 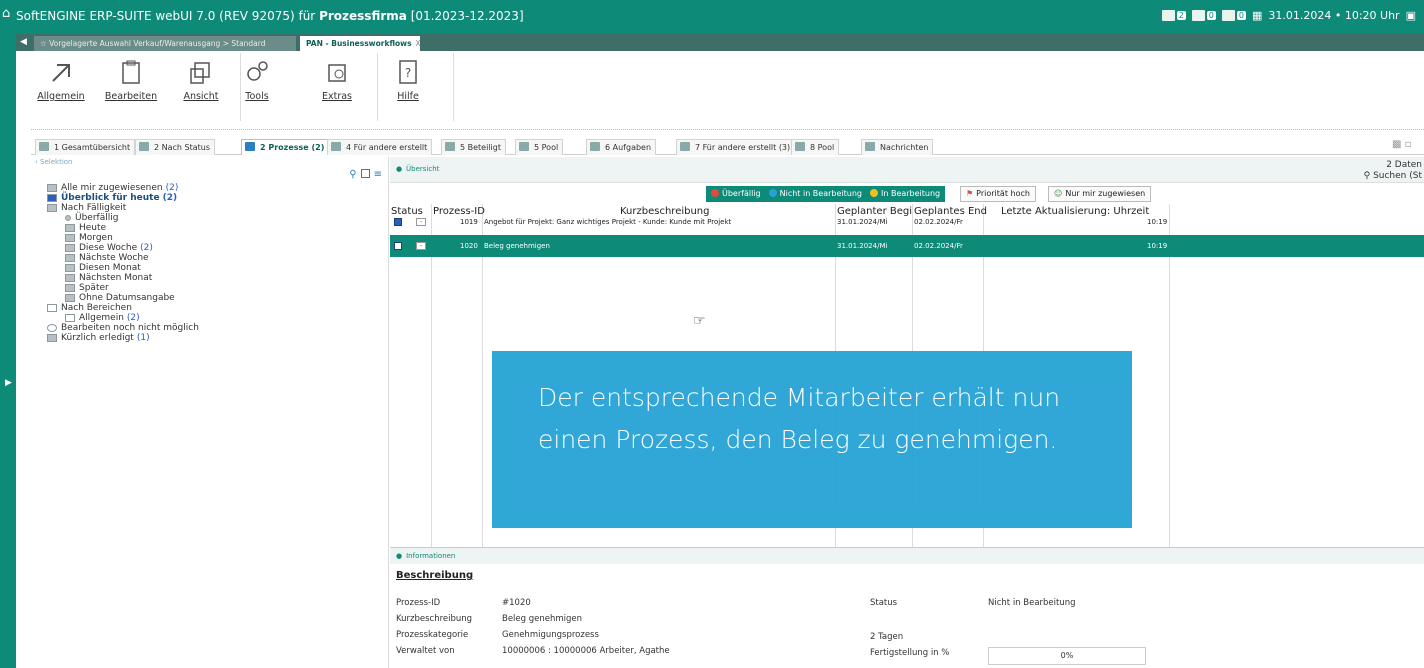 I want to click on tab-pool-8: 8 Pool, so click(x=815, y=147).